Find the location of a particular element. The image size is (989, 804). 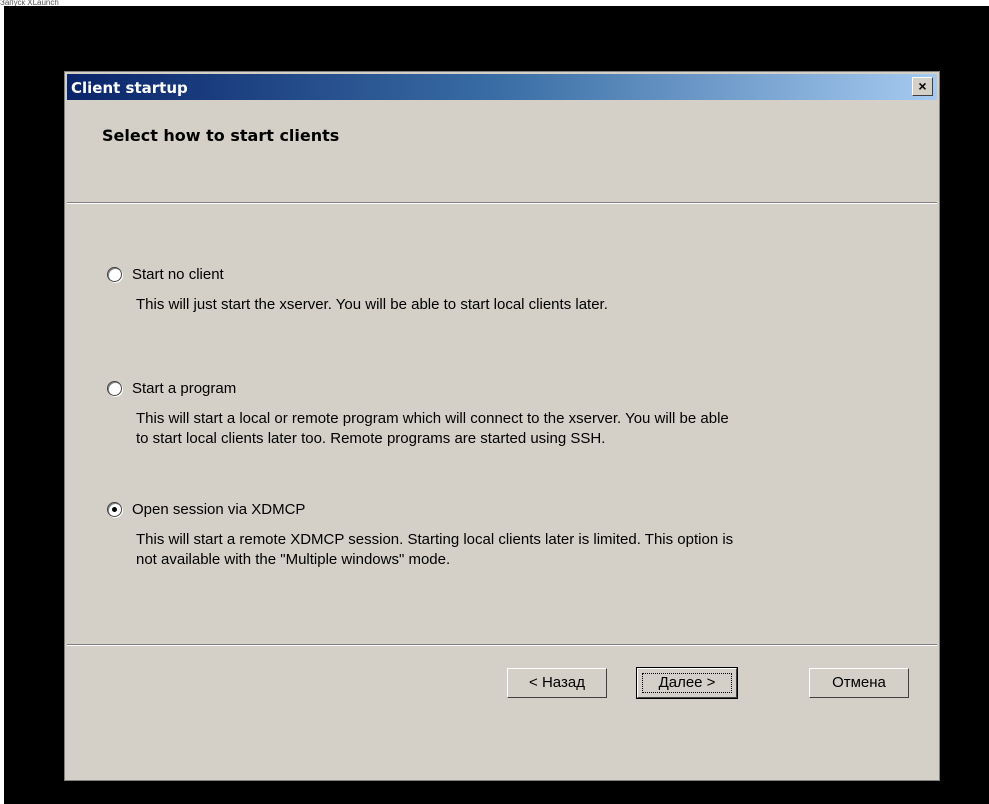

radio-dot is located at coordinates (114, 509).